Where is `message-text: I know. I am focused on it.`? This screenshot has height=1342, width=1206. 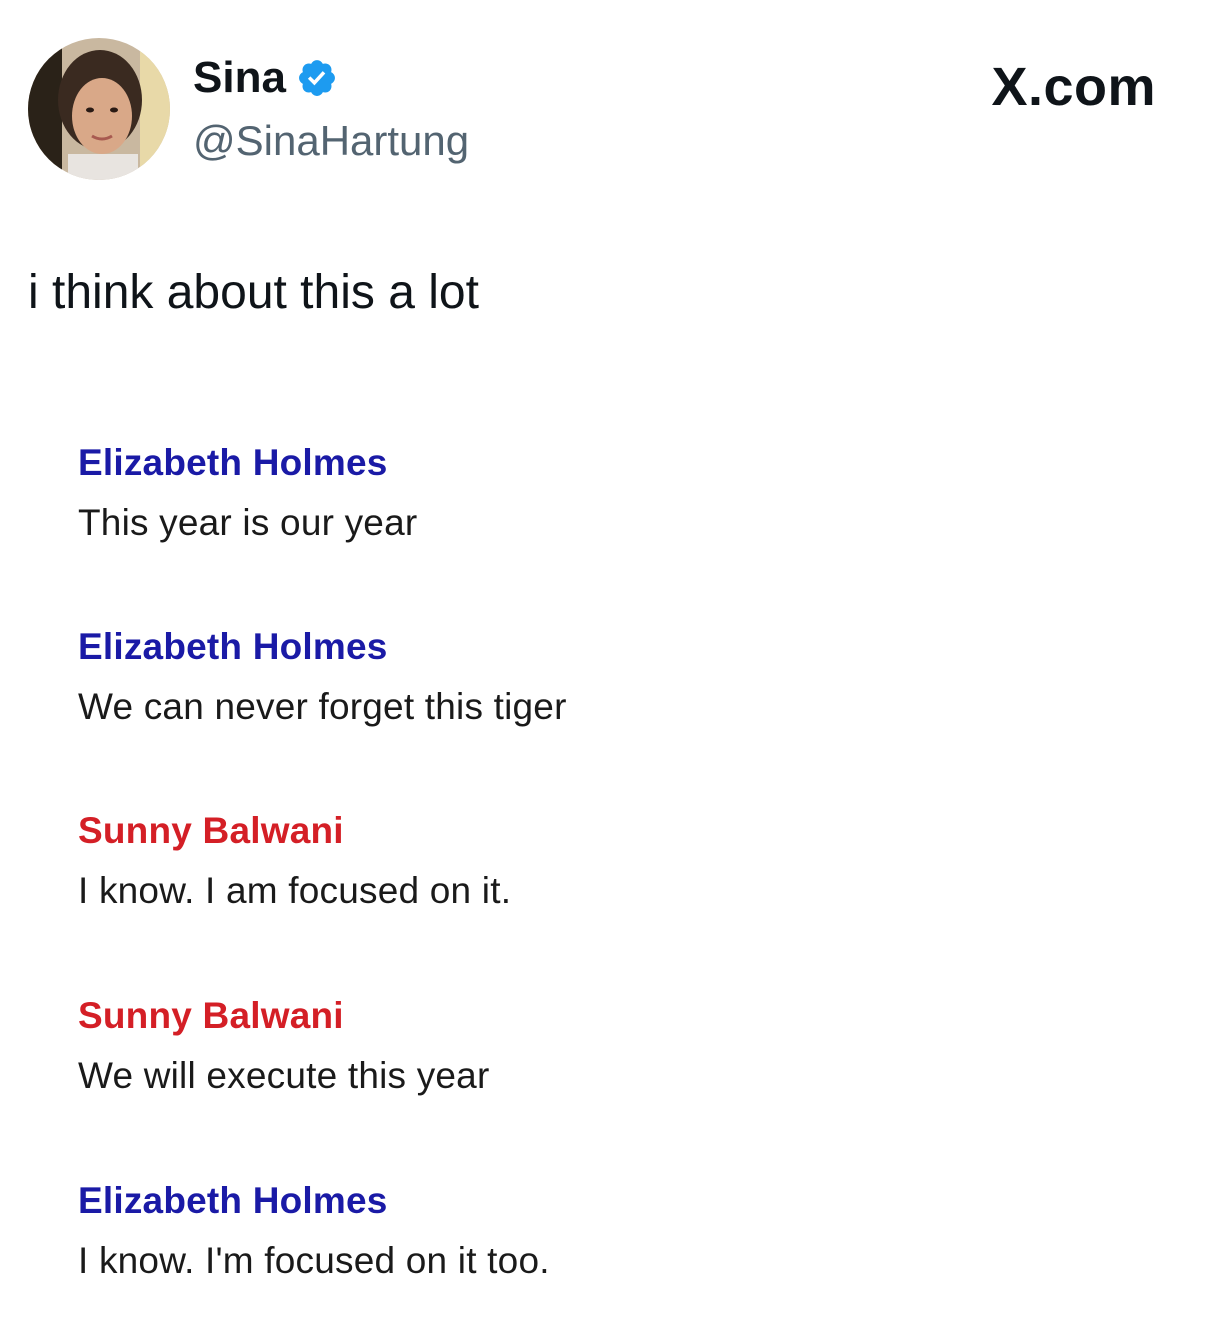 message-text: I know. I am focused on it. is located at coordinates (295, 890).